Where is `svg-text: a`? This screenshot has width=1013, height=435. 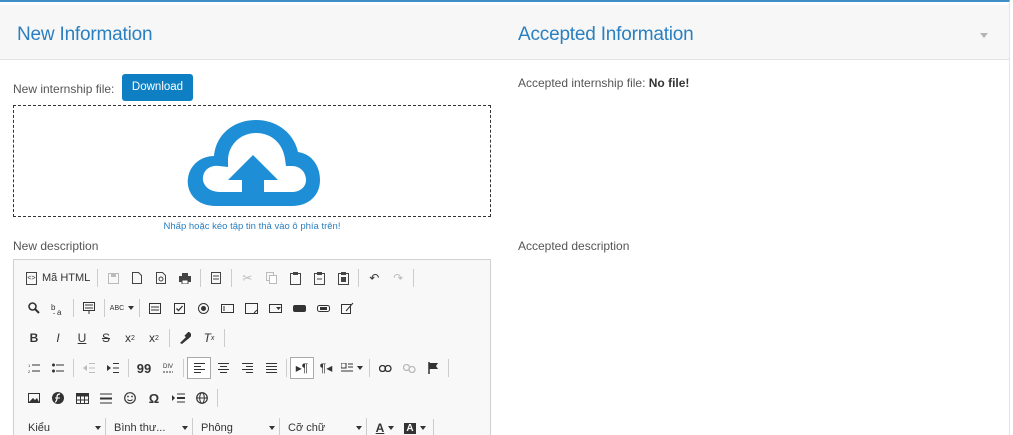
svg-text: a is located at coordinates (59, 311).